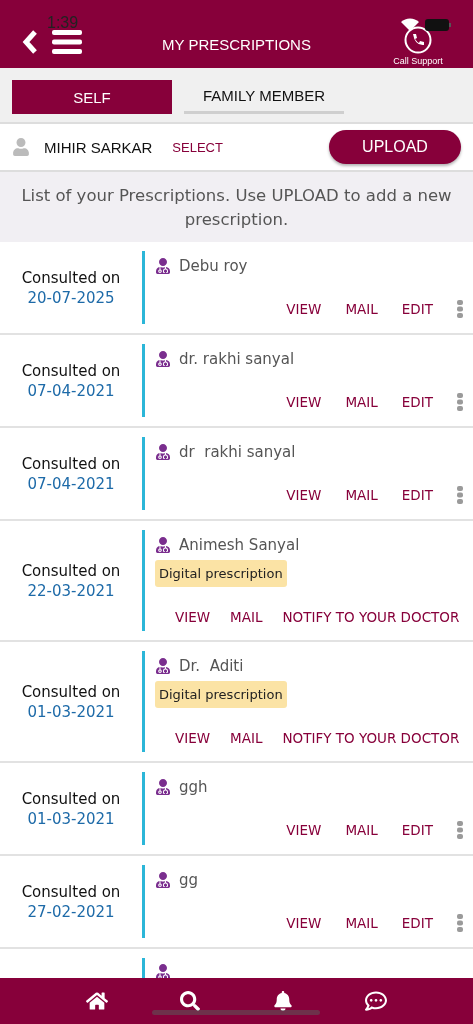 This screenshot has width=473, height=1024. What do you see at coordinates (21, 147) in the screenshot?
I see `user-icon` at bounding box center [21, 147].